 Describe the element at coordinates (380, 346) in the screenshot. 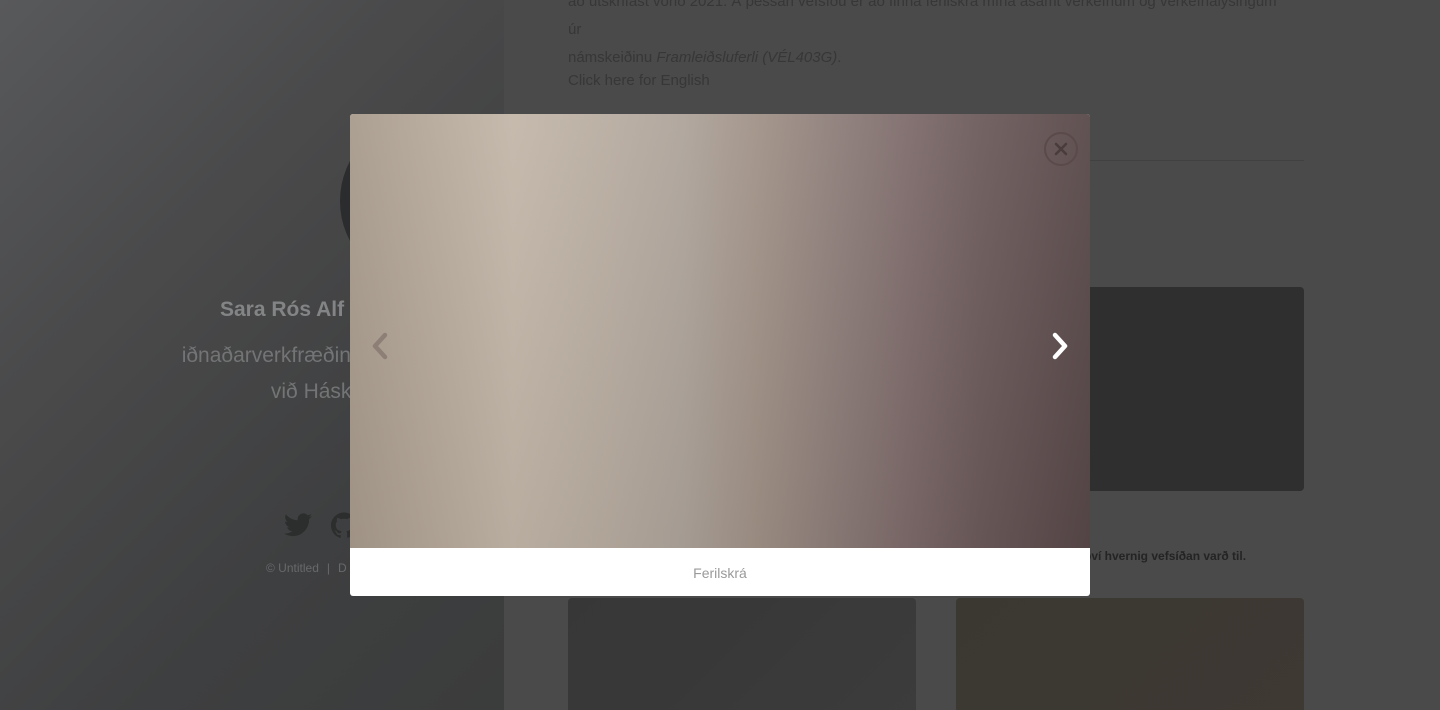

I see `chevron-left-icon` at that location.